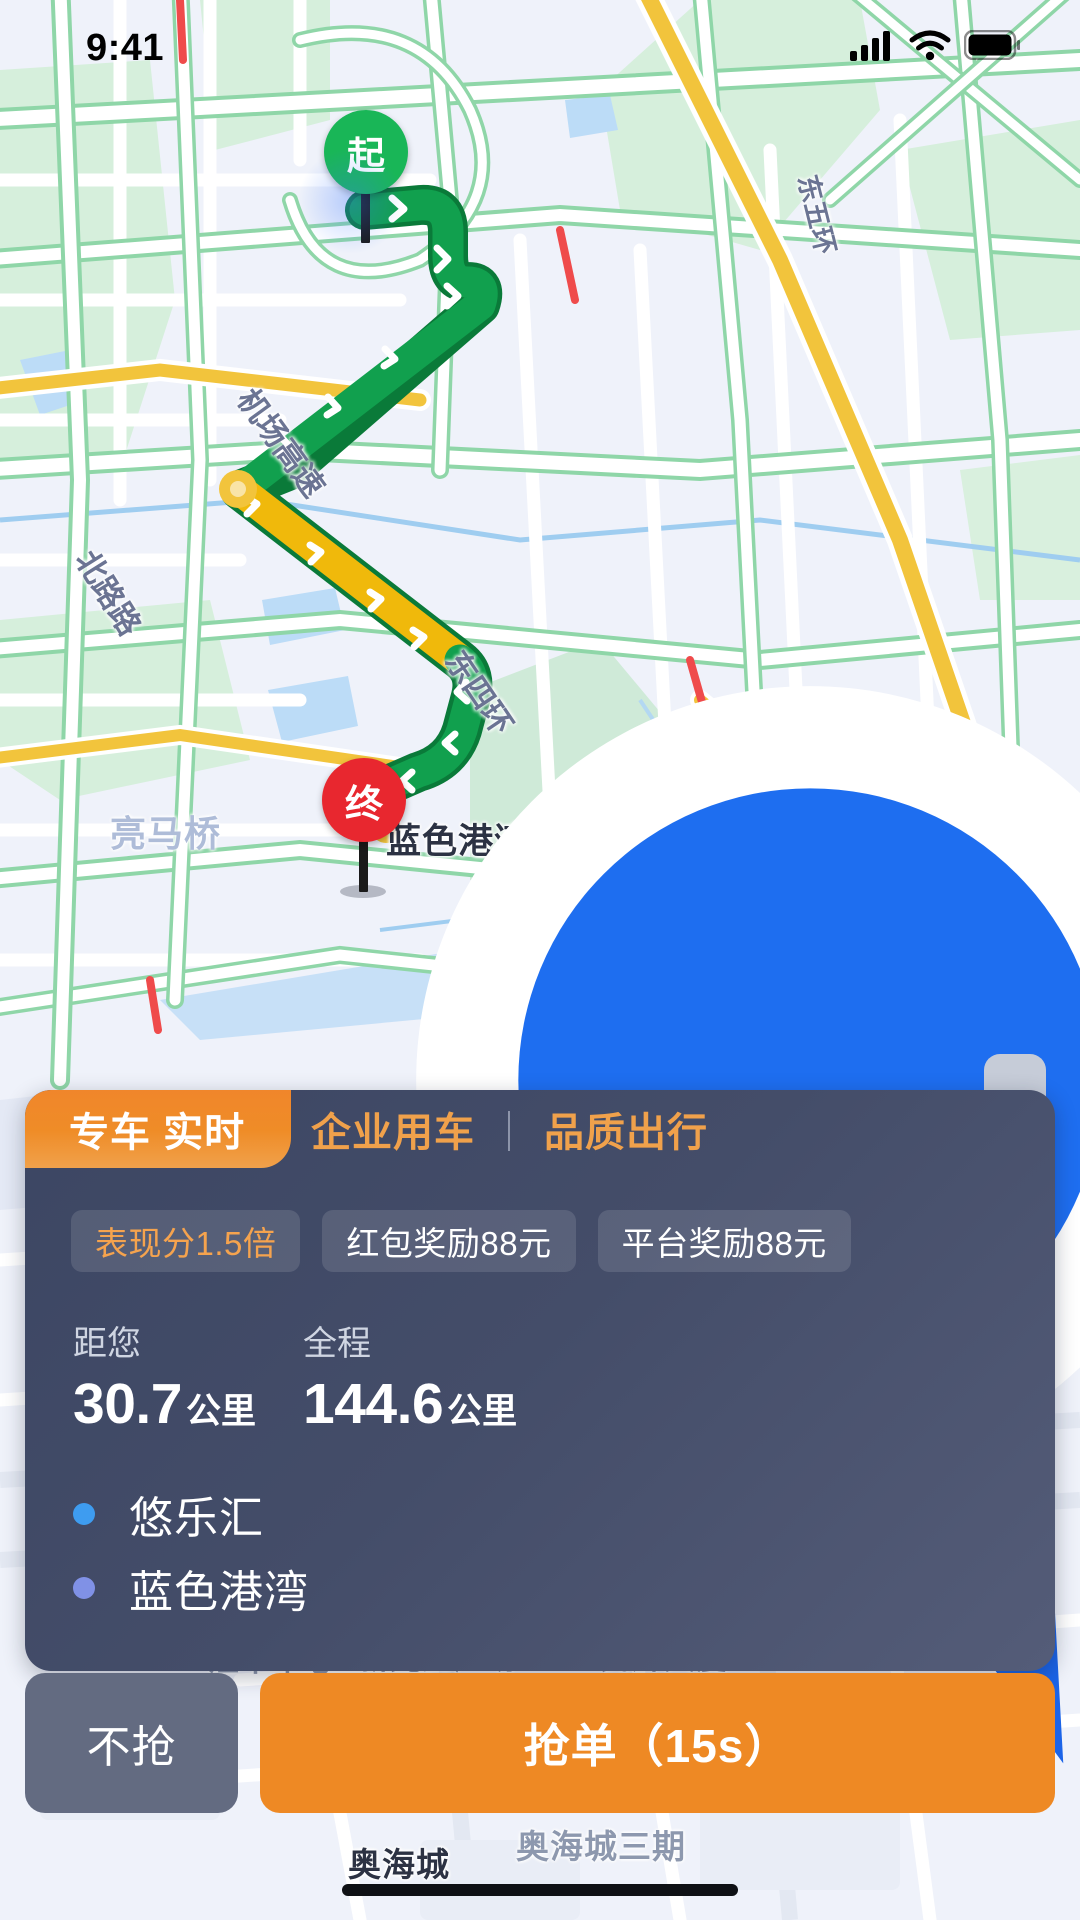  I want to click on wifi-icon, so click(930, 47).